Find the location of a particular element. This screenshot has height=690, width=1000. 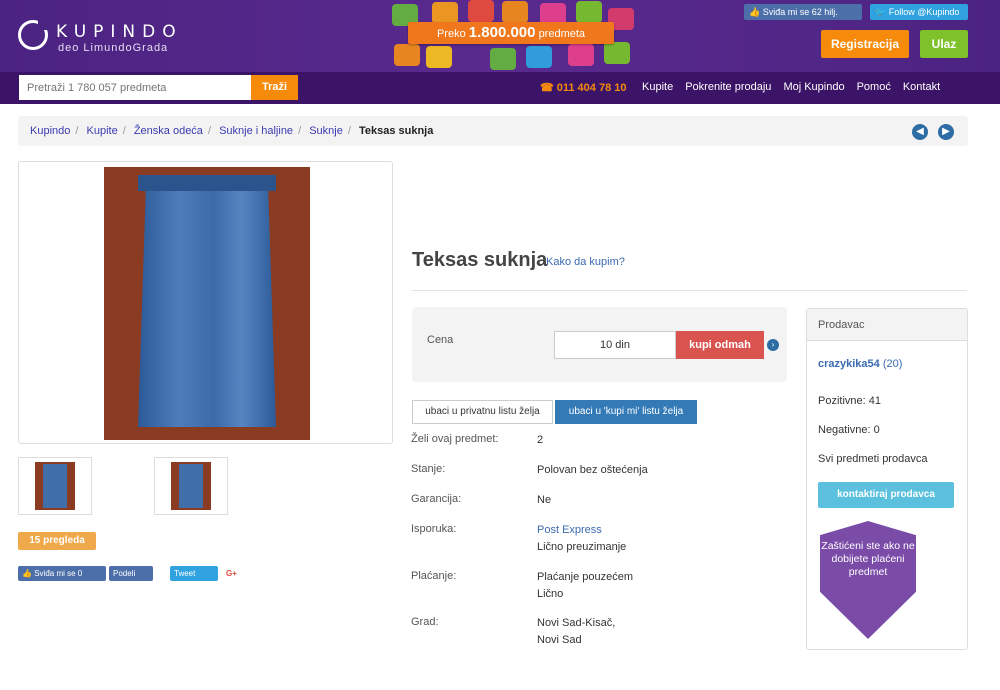

denim-skirt-image is located at coordinates (207, 301).